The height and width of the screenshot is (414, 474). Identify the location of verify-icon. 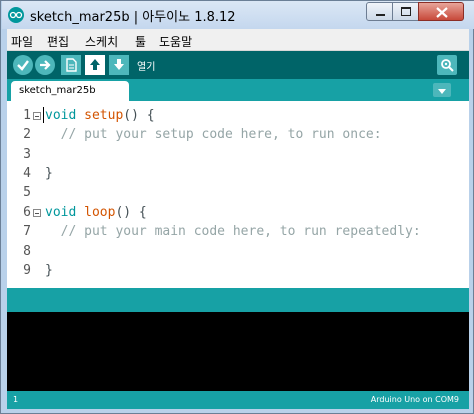
(23, 65).